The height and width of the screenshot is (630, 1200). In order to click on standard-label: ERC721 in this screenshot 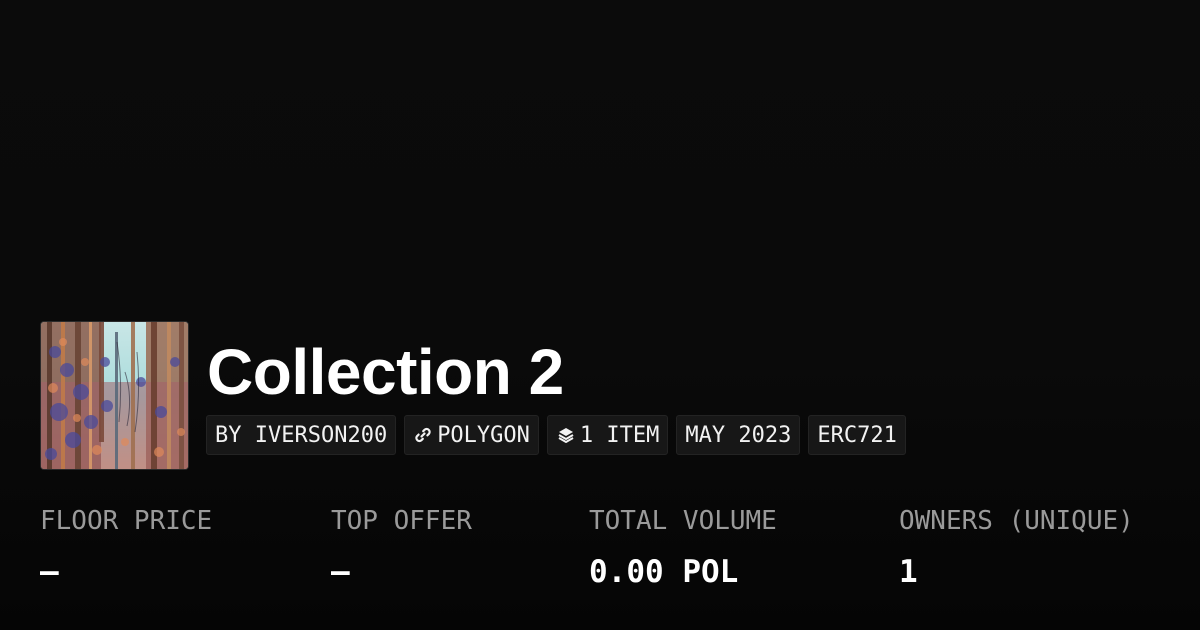, I will do `click(857, 435)`.